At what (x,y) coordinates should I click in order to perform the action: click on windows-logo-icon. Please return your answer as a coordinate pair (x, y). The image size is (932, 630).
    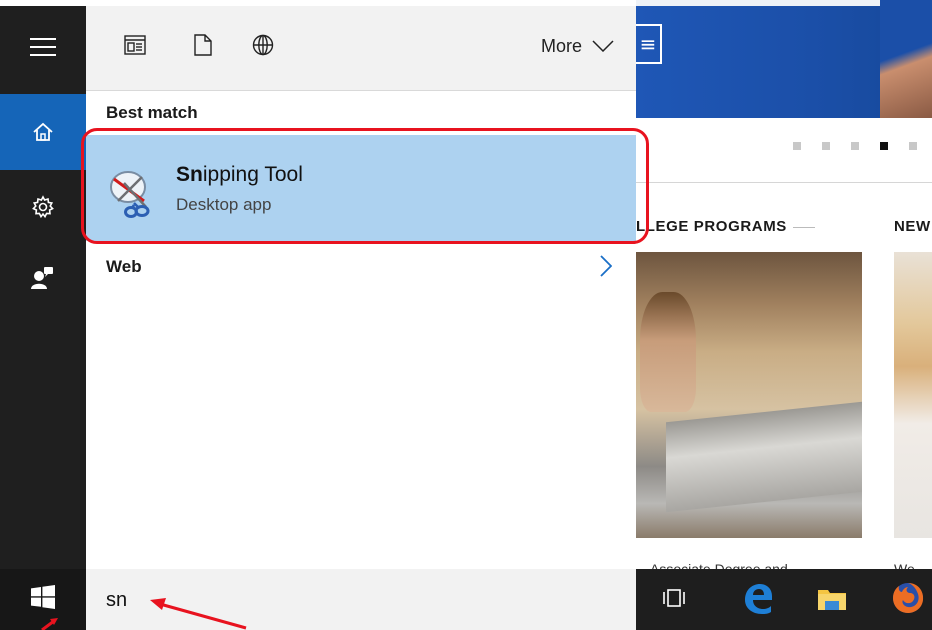
    Looking at the image, I should click on (43, 599).